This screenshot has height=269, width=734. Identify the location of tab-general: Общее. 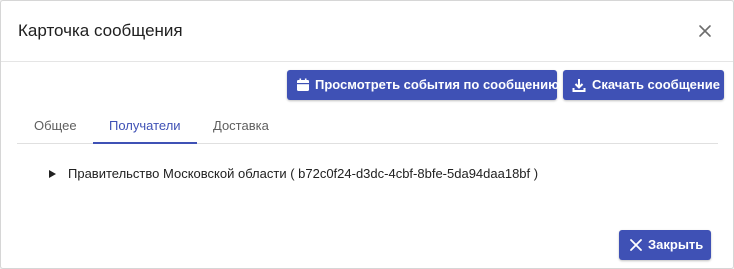
(55, 126).